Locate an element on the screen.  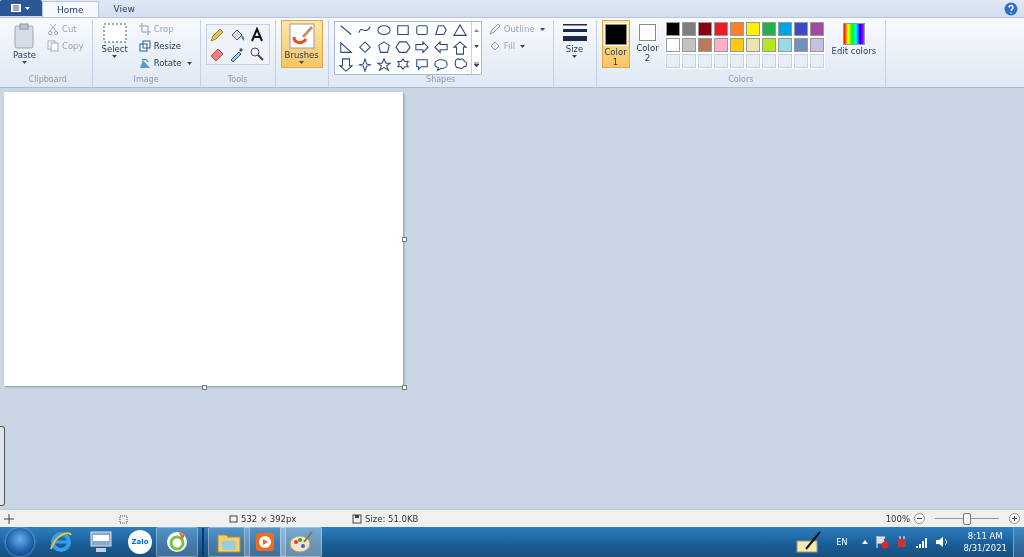
resize-button: Resize is located at coordinates (165, 46).